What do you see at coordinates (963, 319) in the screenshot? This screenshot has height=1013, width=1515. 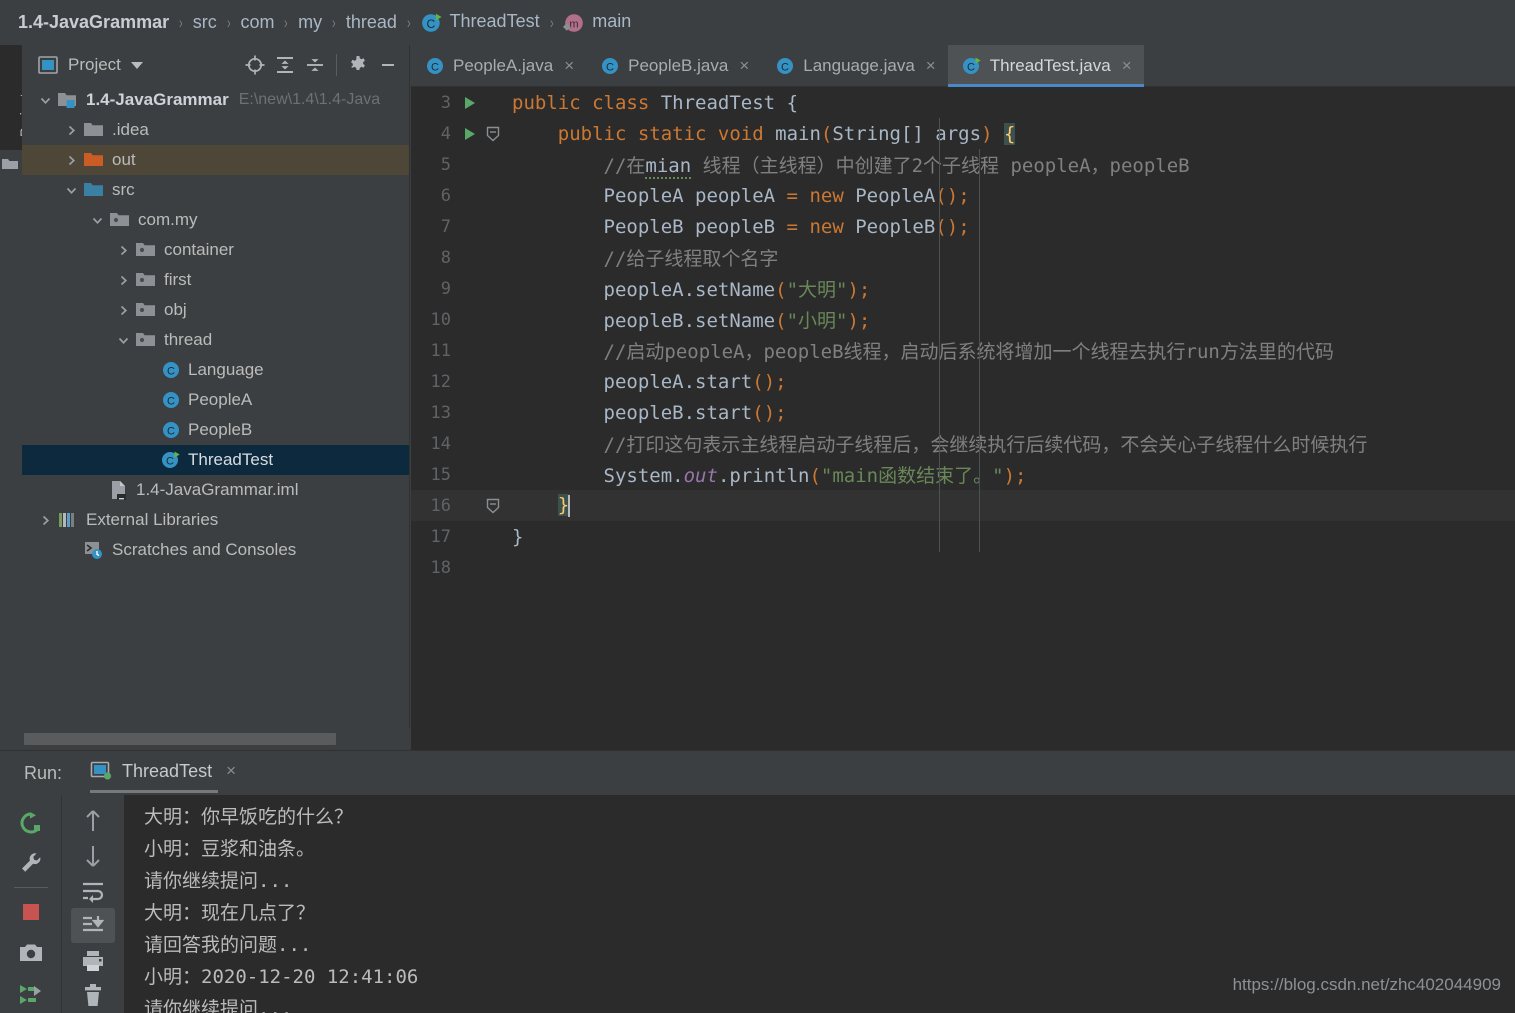 I see `code-line: 10 peopleB.setName("小明");` at bounding box center [963, 319].